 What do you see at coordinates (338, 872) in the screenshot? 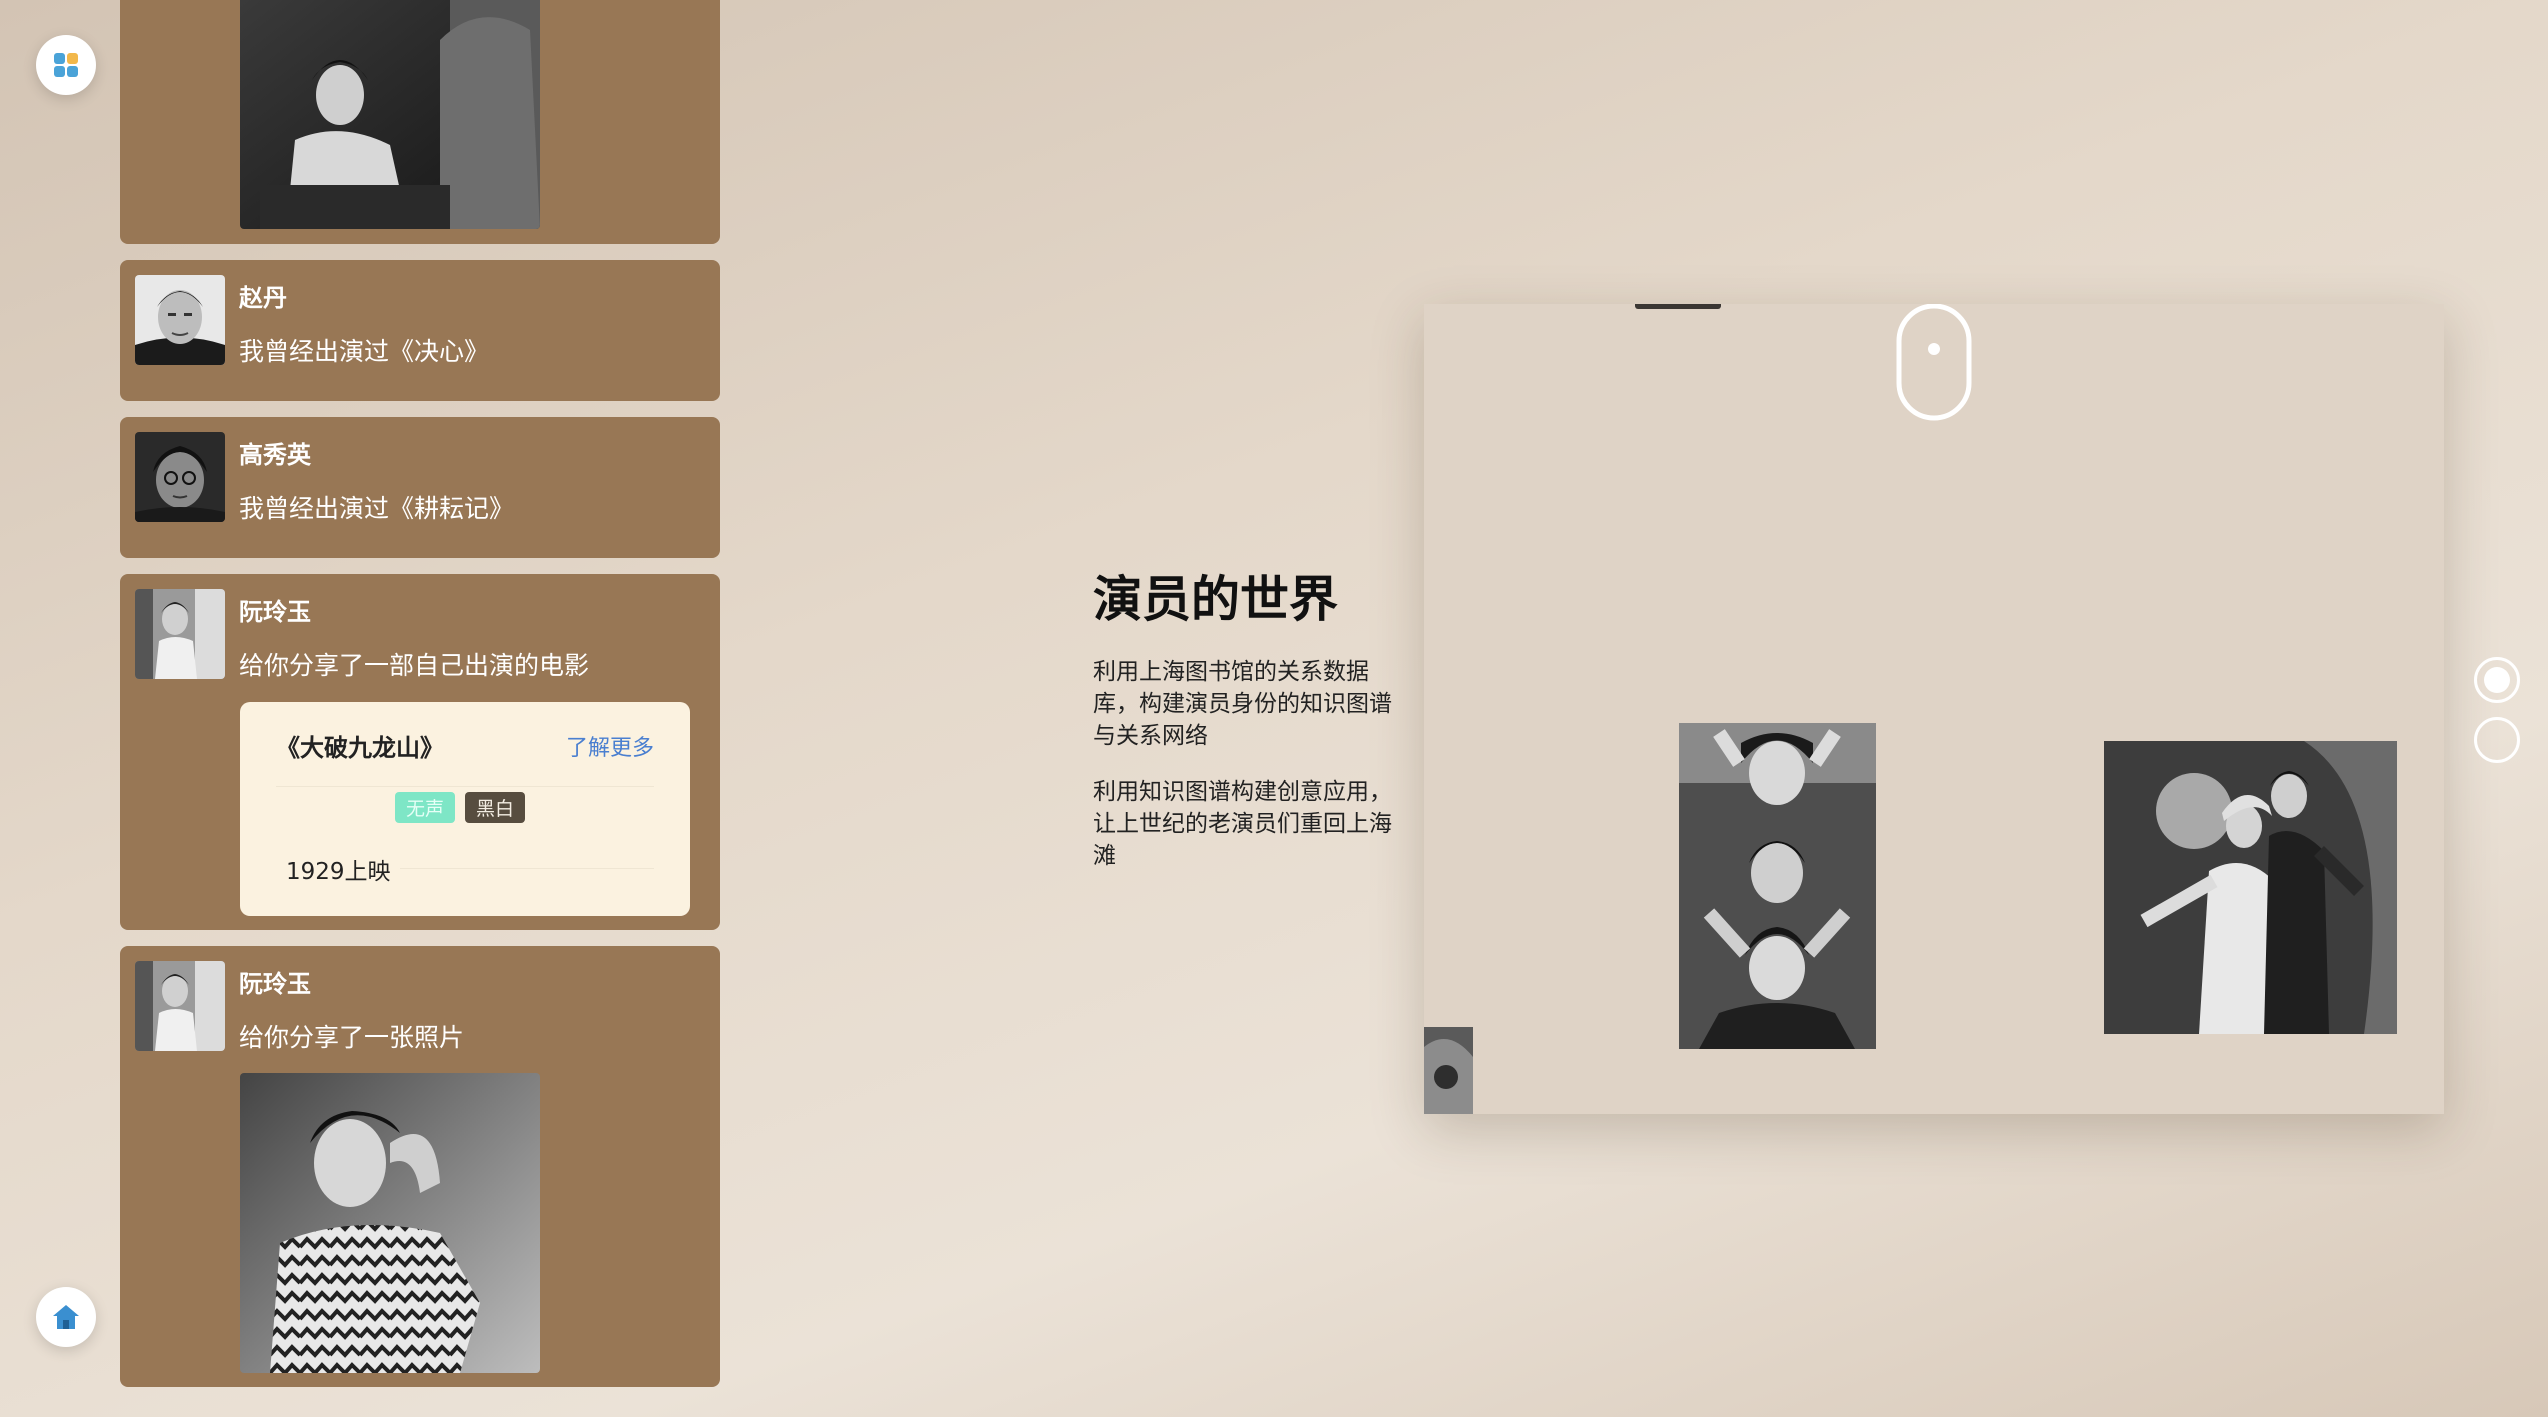
I see `release-year: 1929上映` at bounding box center [338, 872].